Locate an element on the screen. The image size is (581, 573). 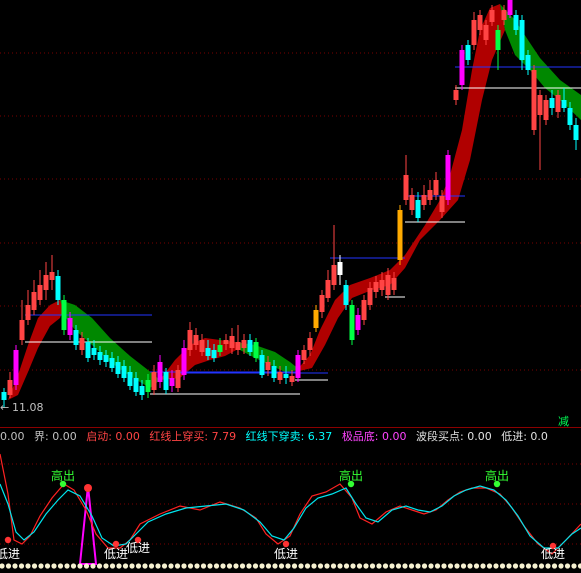
legend-item-boundary: 界: 0.00 is located at coordinates (55, 436).